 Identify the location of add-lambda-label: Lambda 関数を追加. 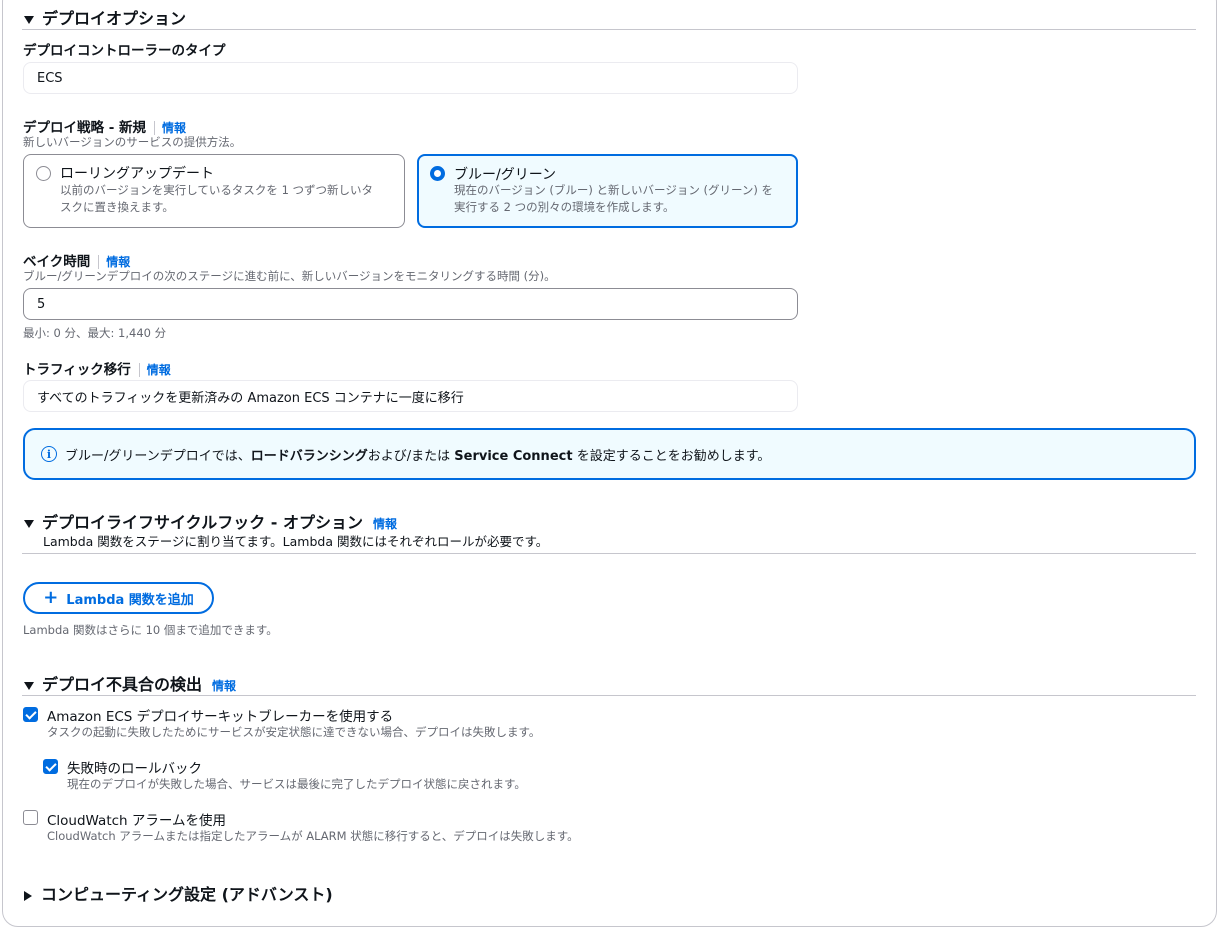
(130, 600).